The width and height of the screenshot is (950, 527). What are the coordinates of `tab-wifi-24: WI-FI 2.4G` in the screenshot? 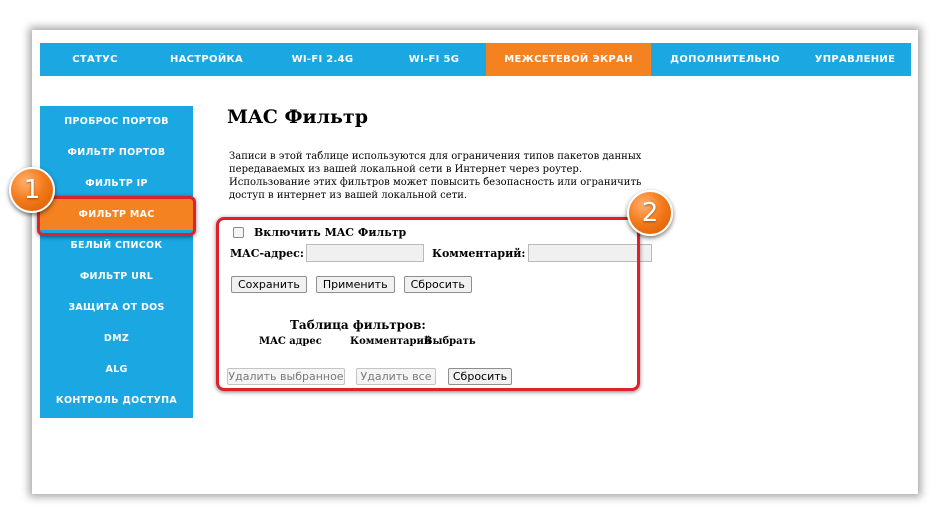 It's located at (322, 59).